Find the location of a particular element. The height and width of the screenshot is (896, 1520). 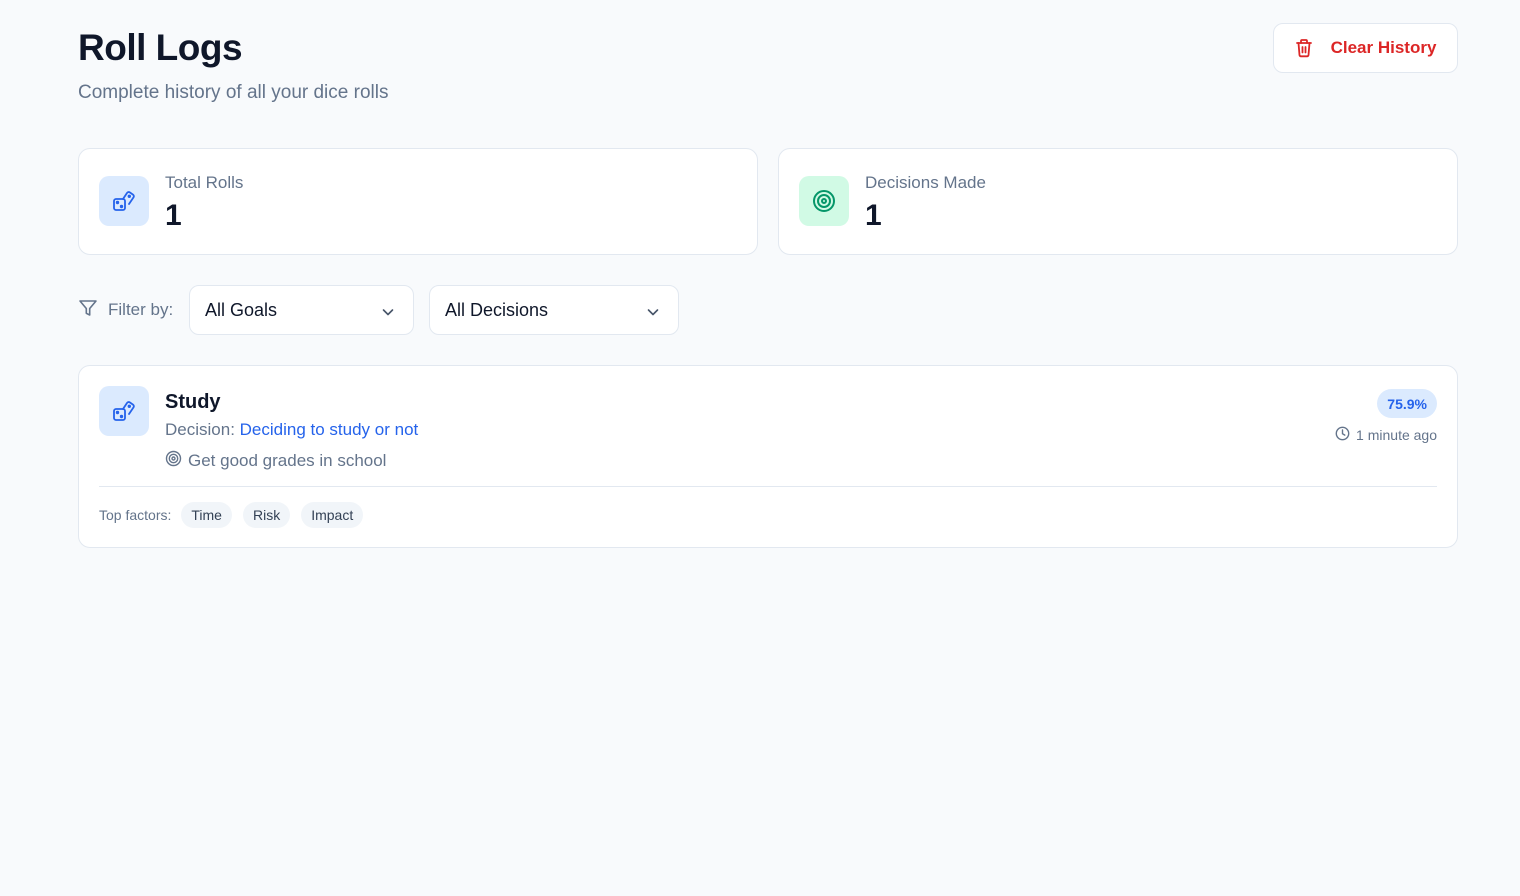

trash-icon is located at coordinates (1304, 48).